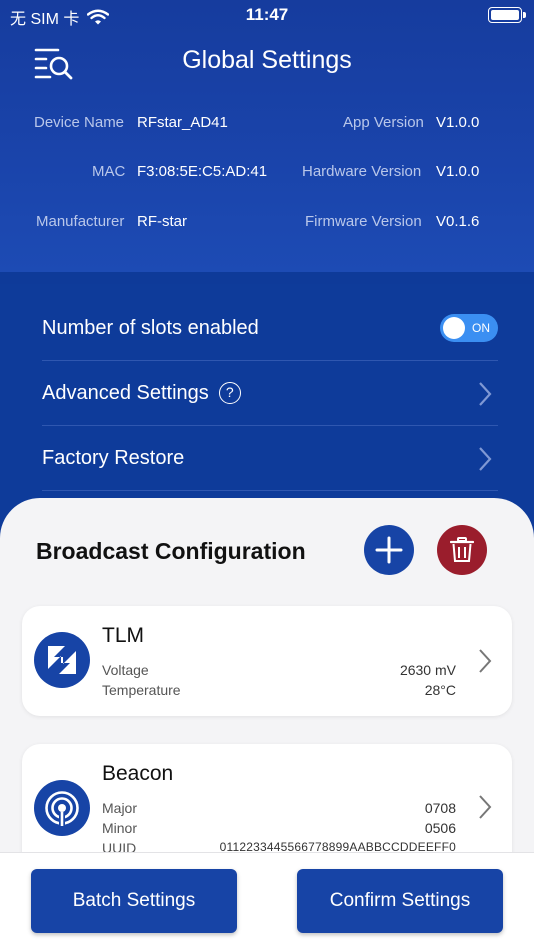 This screenshot has width=534, height=950. Describe the element at coordinates (270, 328) in the screenshot. I see `slots-row: Number of slots enabled ON` at that location.